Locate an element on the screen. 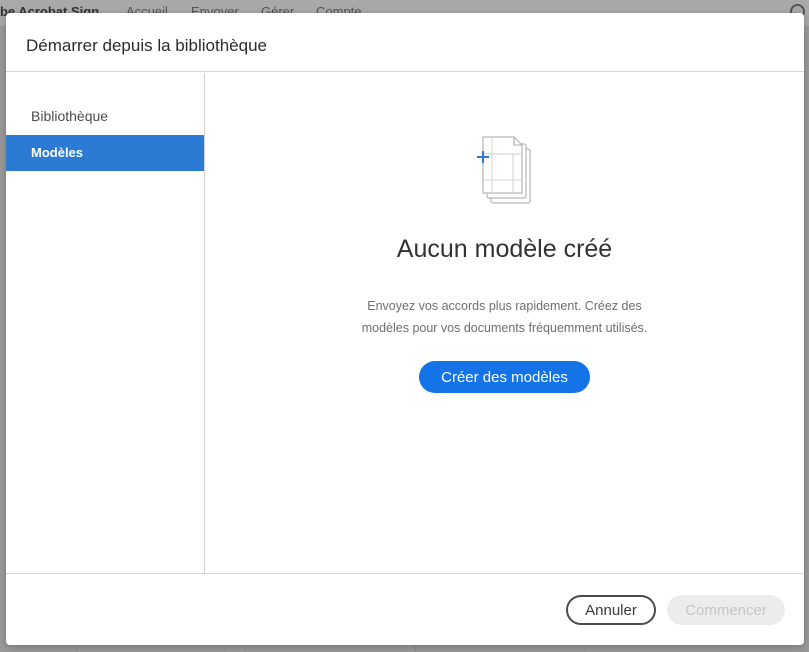  empty-state-title: Aucun modèle créé is located at coordinates (504, 249).